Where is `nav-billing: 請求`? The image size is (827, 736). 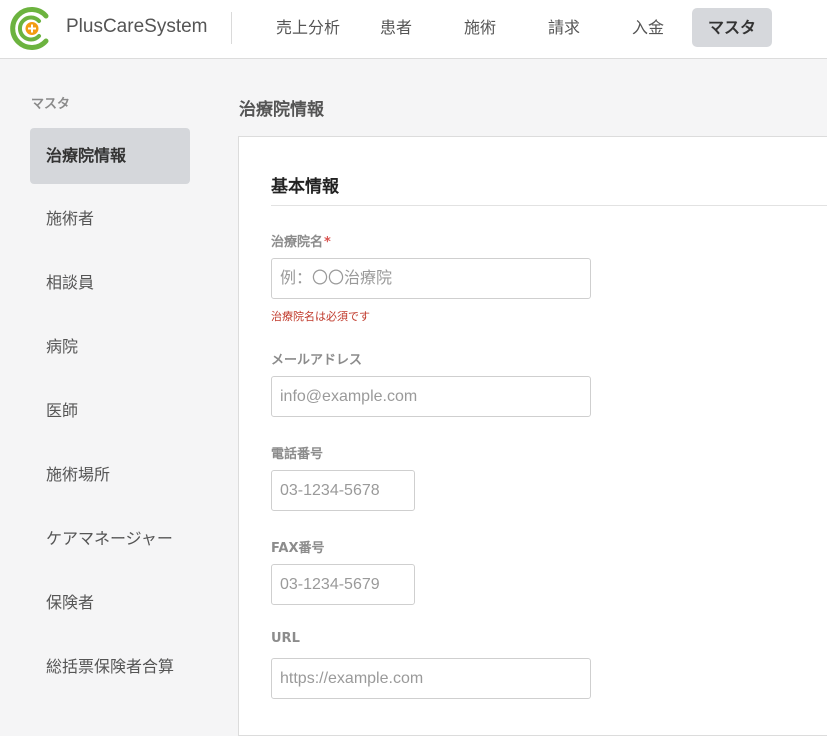
nav-billing: 請求 is located at coordinates (564, 27).